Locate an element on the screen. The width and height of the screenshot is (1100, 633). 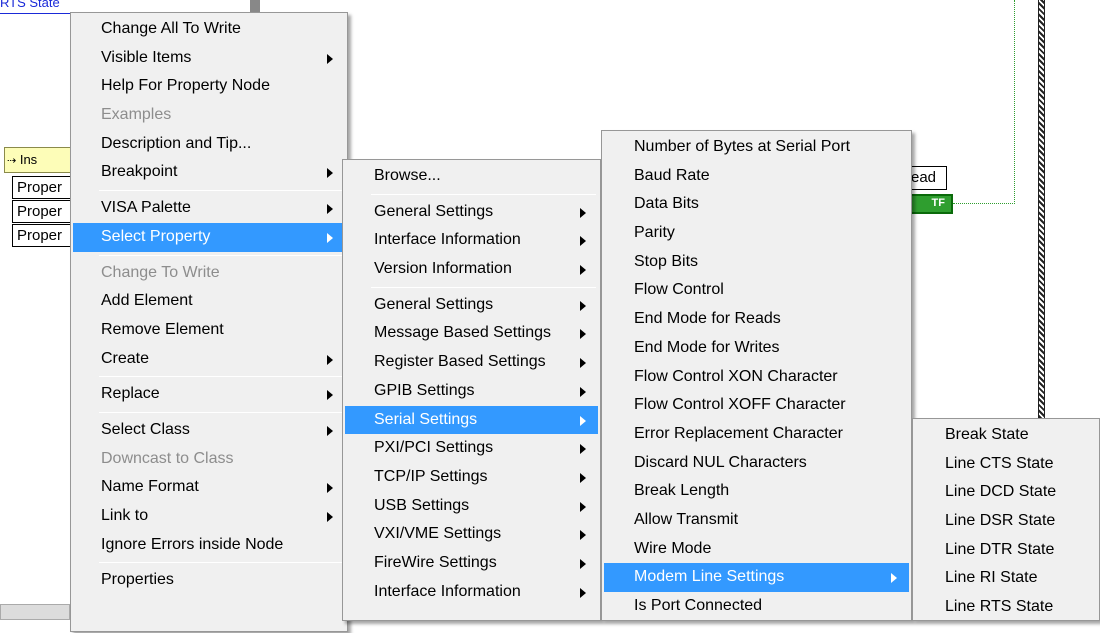
menu-item-label: Breakpoint is located at coordinates (139, 172).